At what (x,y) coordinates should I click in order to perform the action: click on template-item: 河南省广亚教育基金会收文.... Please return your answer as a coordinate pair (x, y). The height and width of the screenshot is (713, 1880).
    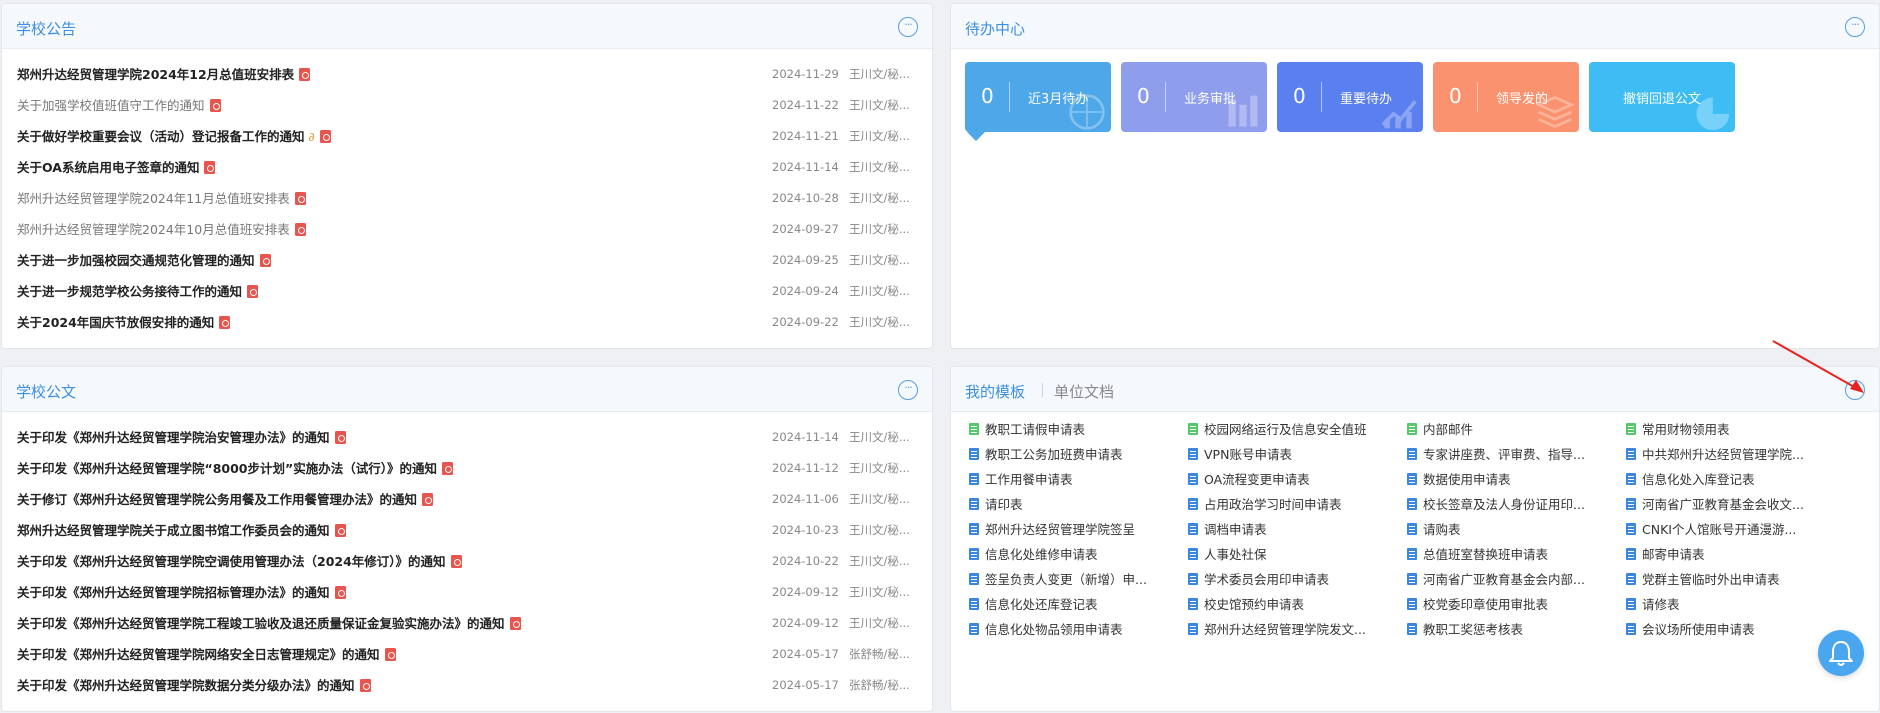
    Looking at the image, I should click on (1731, 505).